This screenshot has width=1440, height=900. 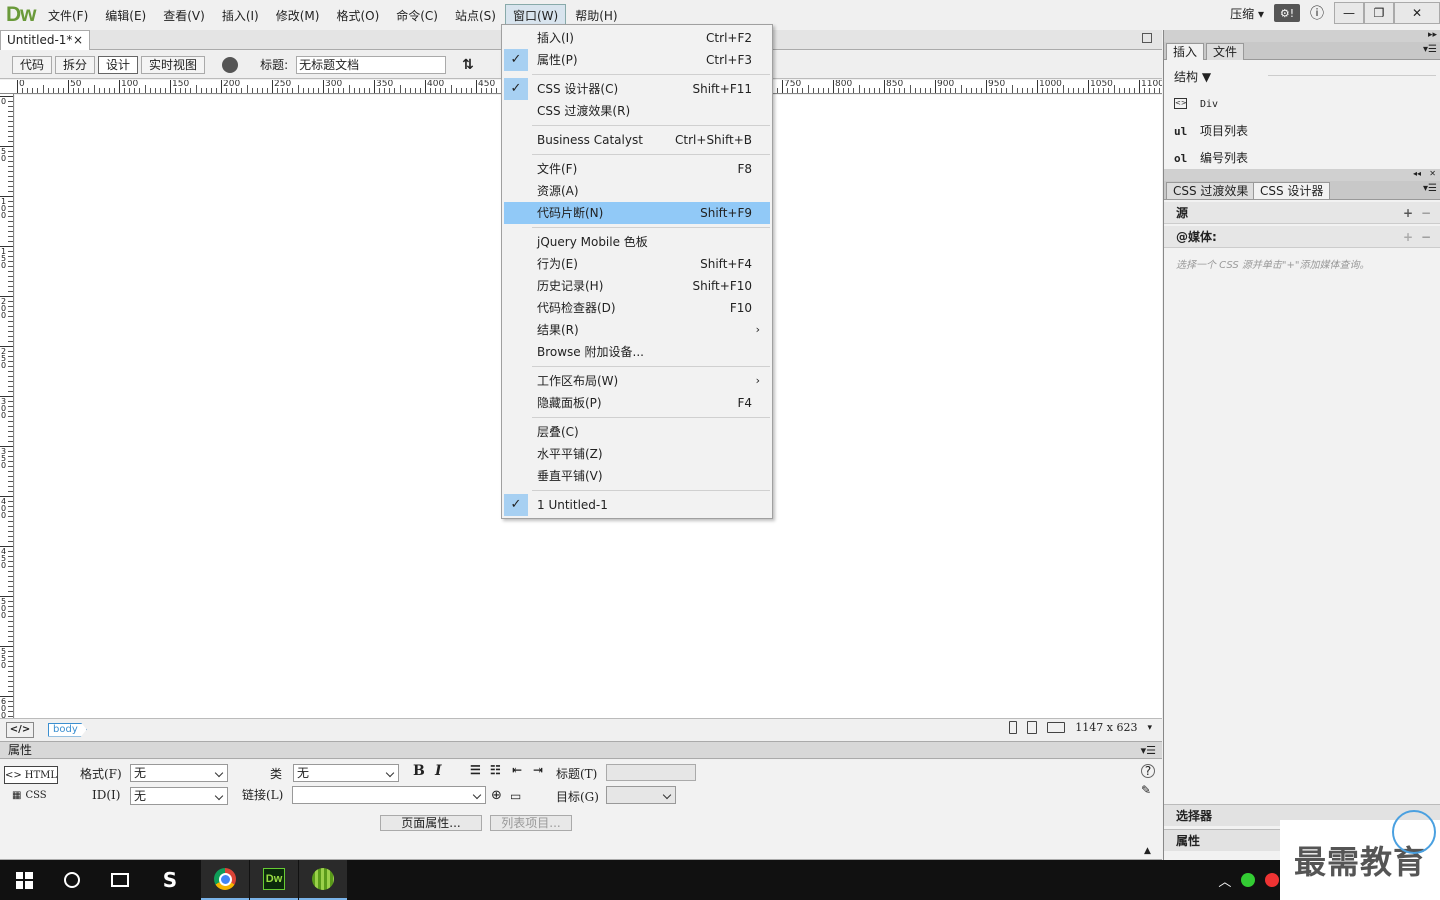 What do you see at coordinates (1185, 51) in the screenshot?
I see `tab-insert: 插入` at bounding box center [1185, 51].